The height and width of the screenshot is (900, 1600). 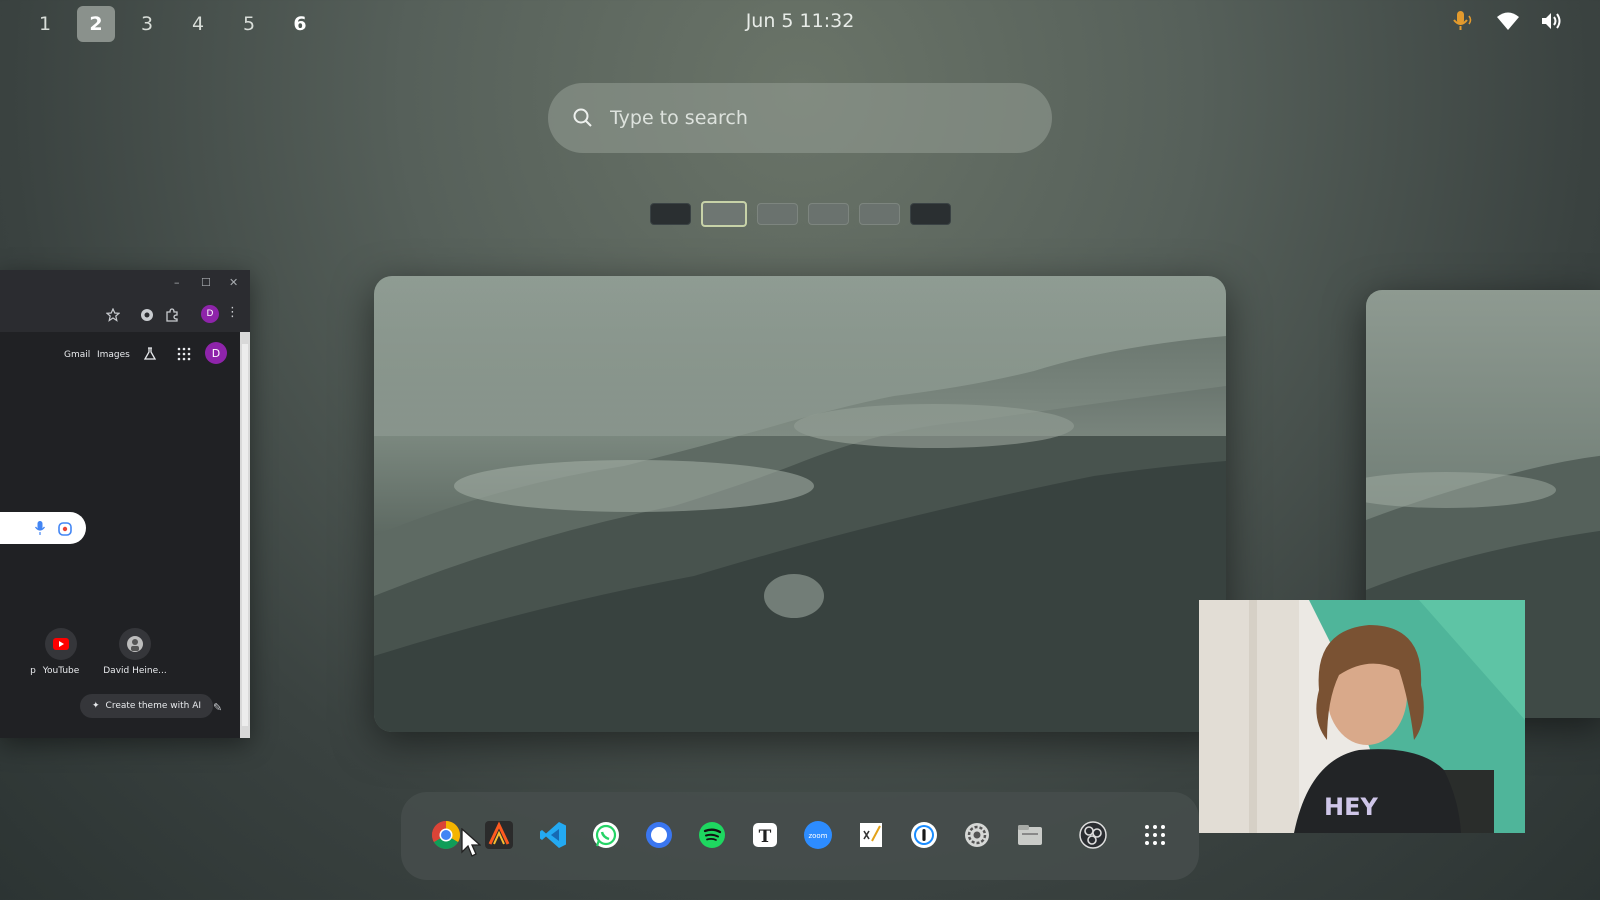 What do you see at coordinates (216, 353) in the screenshot?
I see `account-avatar: D` at bounding box center [216, 353].